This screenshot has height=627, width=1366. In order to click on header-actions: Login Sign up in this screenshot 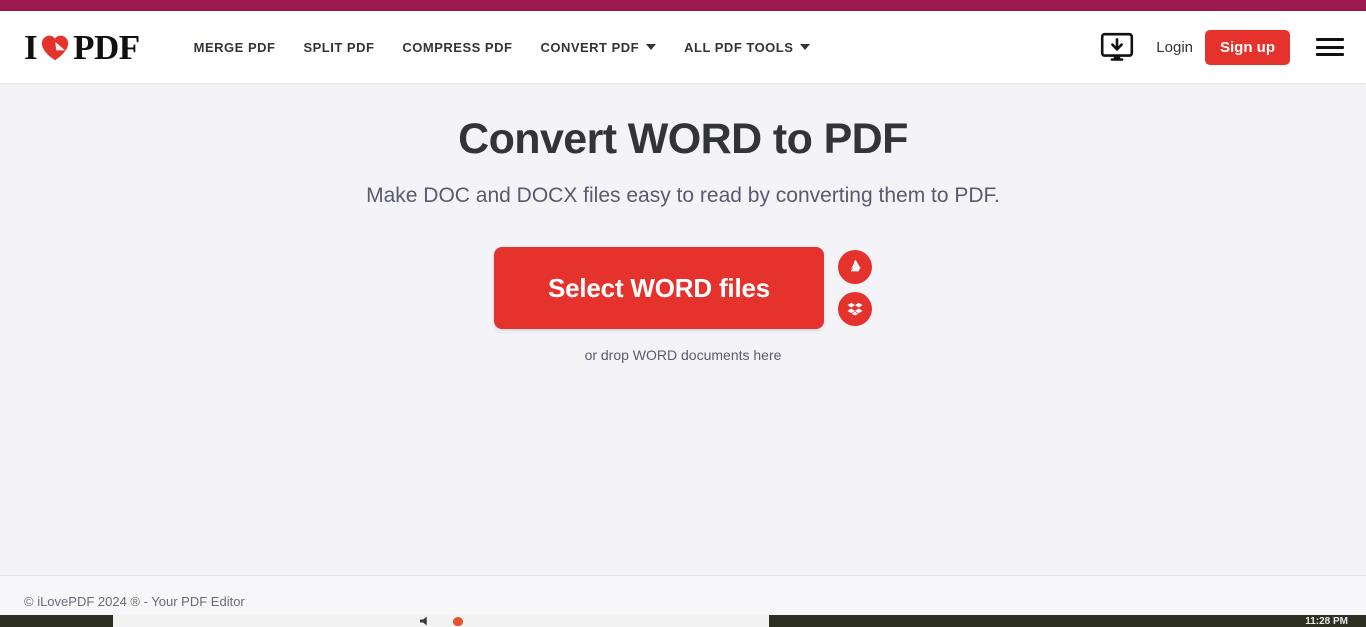, I will do `click(1222, 47)`.